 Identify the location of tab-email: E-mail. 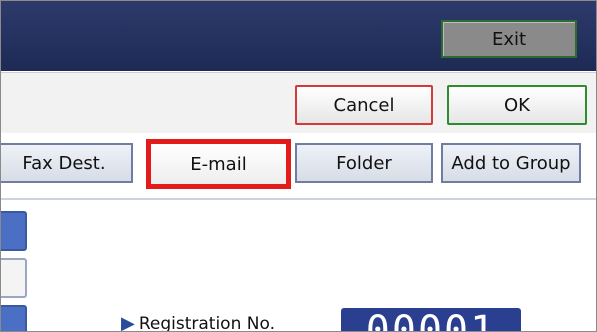
(218, 164).